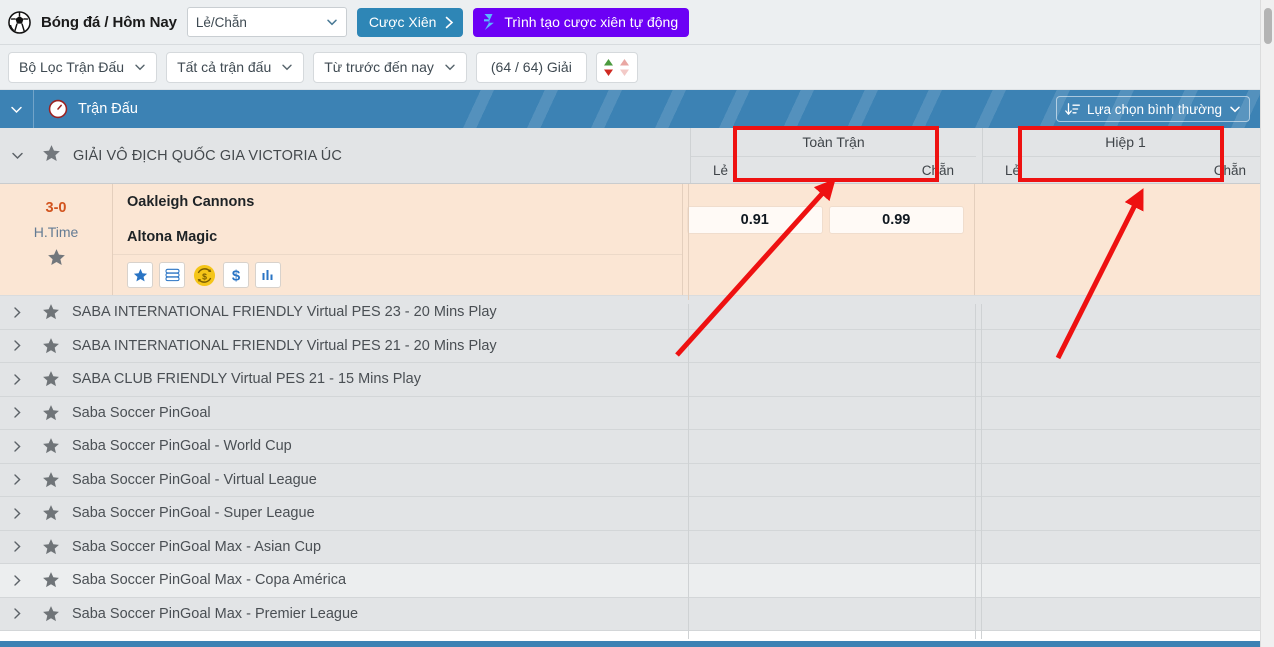 The image size is (1274, 647). I want to click on league-label: Saba Soccer PinGoal - World Cup, so click(182, 446).